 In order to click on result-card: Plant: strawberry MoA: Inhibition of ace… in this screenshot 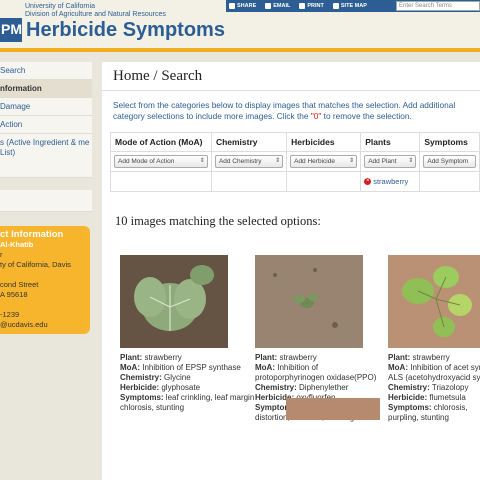, I will do `click(434, 339)`.